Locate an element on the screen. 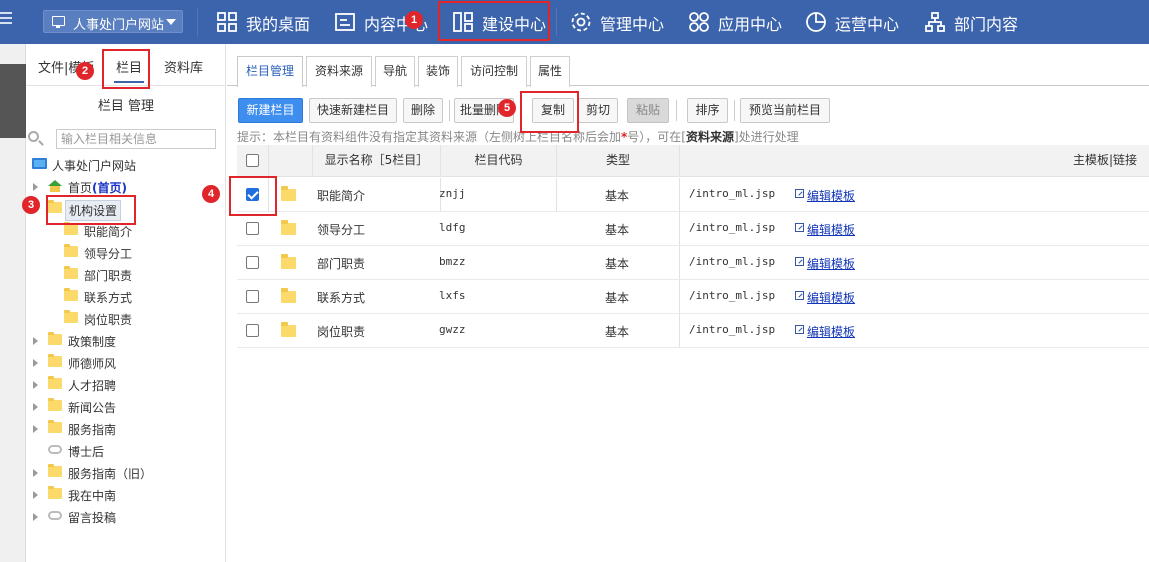 This screenshot has width=1149, height=562. select-all-checkbox is located at coordinates (252, 160).